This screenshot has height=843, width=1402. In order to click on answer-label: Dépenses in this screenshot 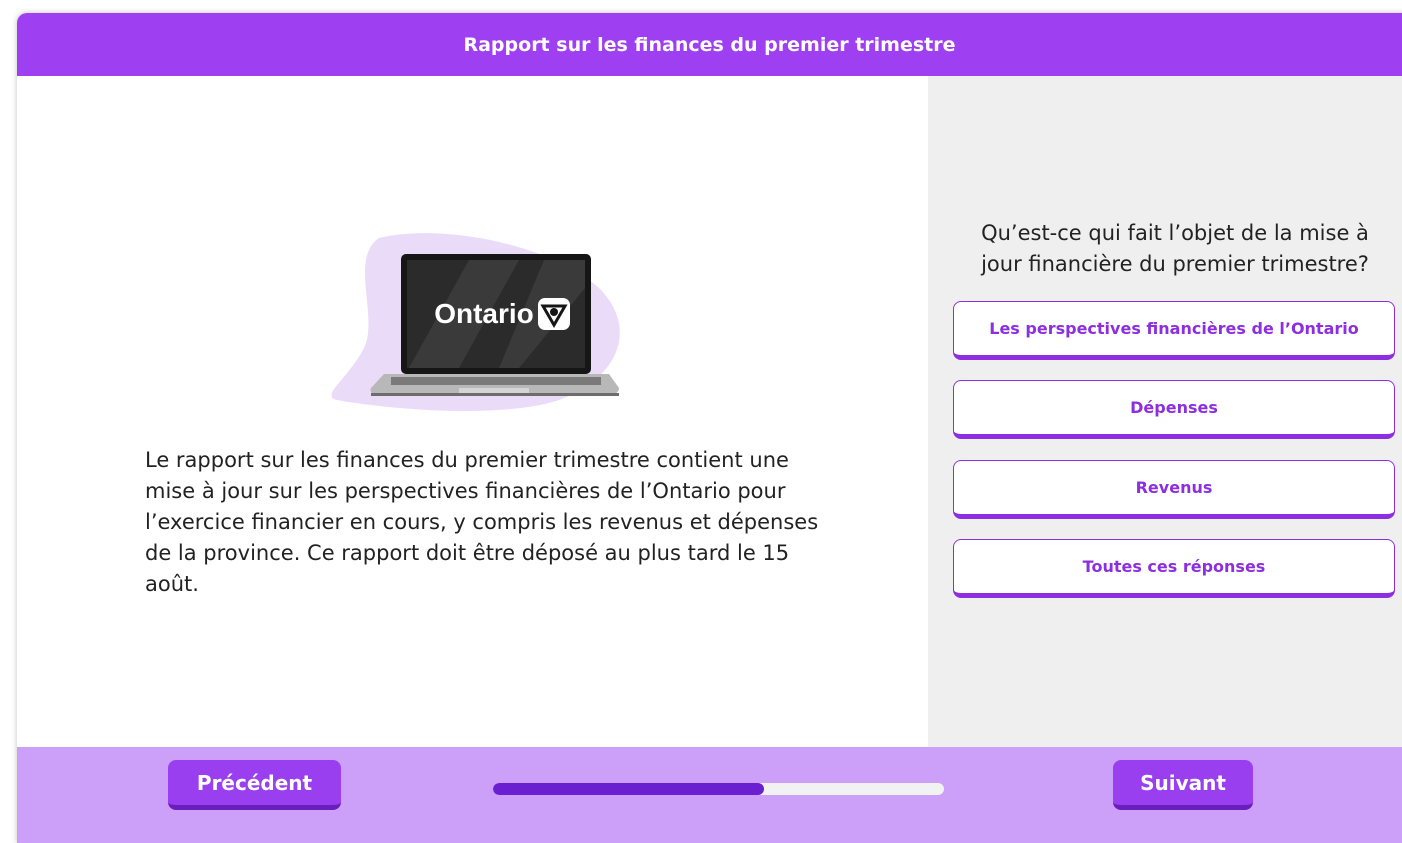, I will do `click(1174, 407)`.